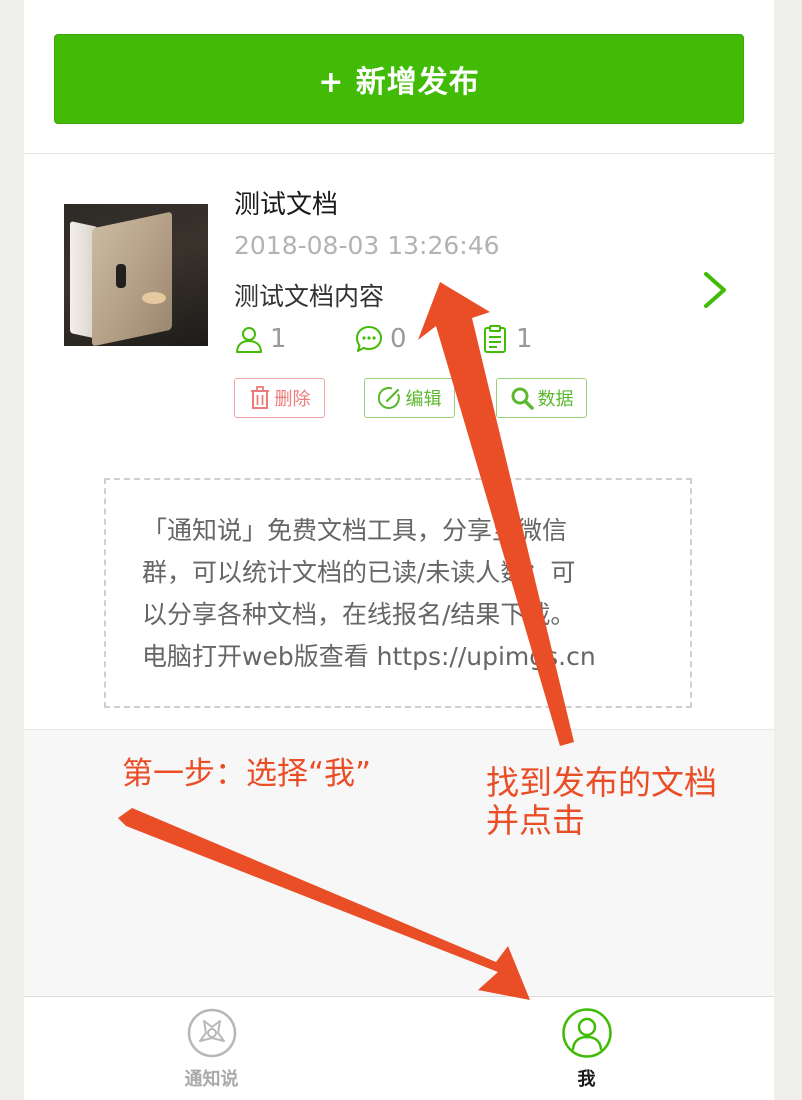 Image resolution: width=802 pixels, height=1100 pixels. Describe the element at coordinates (249, 340) in the screenshot. I see `person-icon` at that location.